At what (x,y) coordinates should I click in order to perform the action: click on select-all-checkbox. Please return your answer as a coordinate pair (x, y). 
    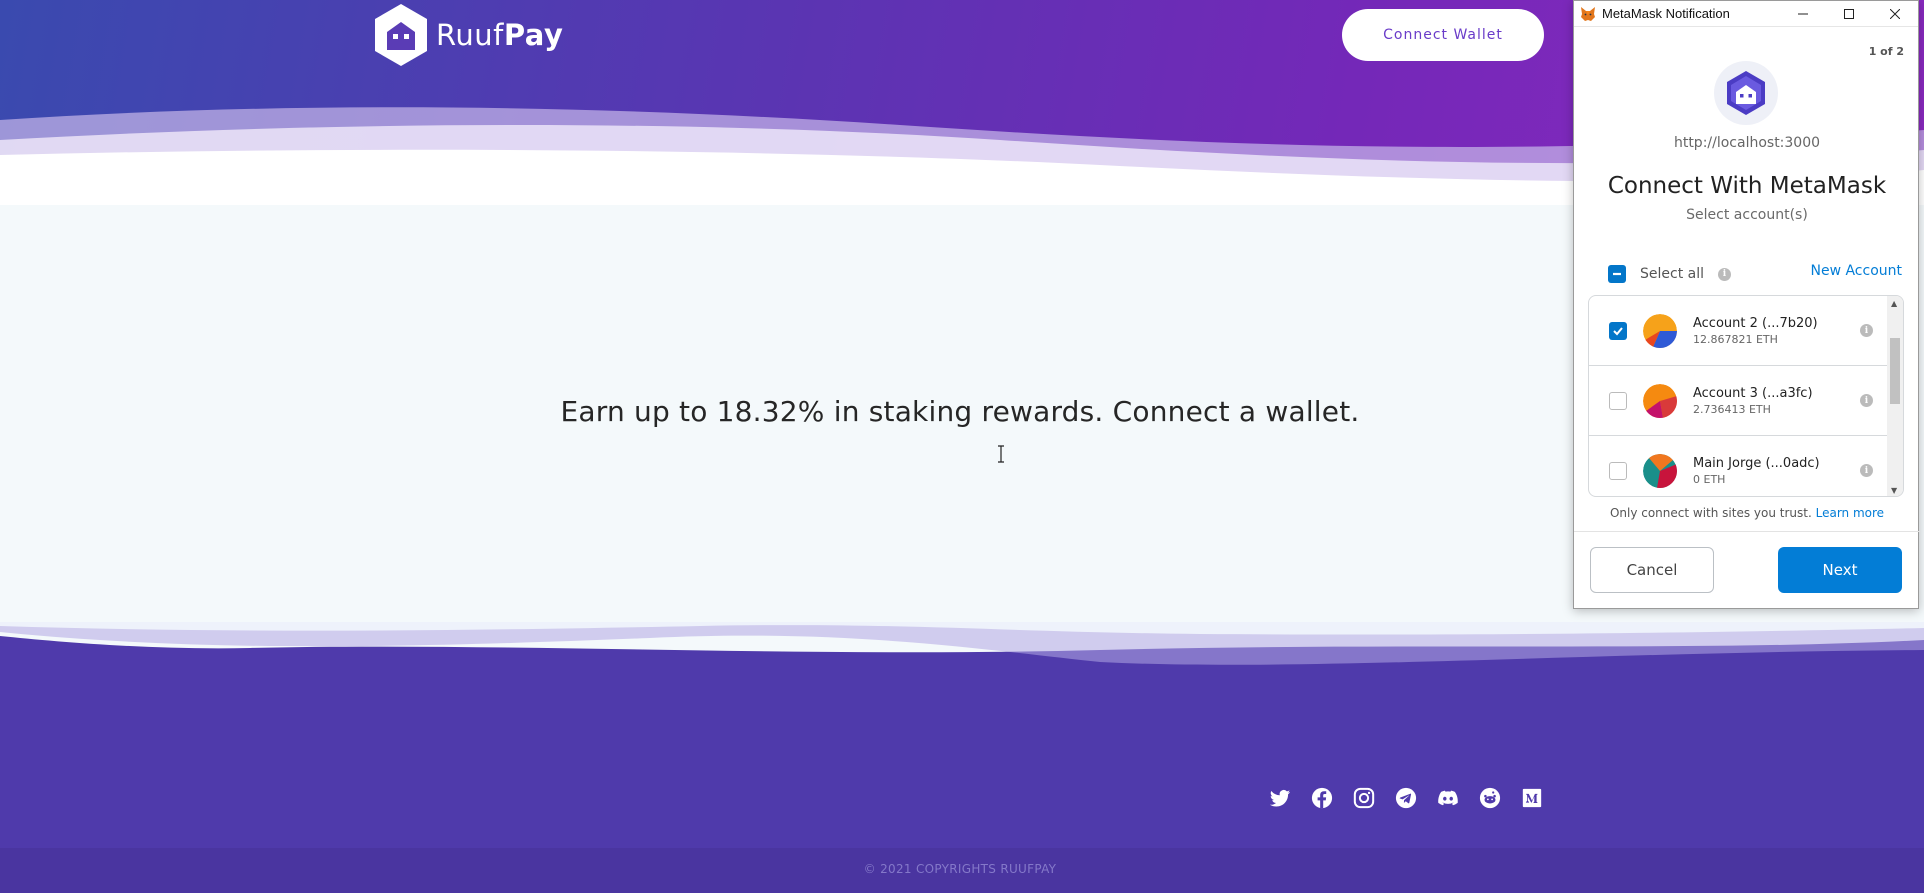
    Looking at the image, I should click on (1617, 274).